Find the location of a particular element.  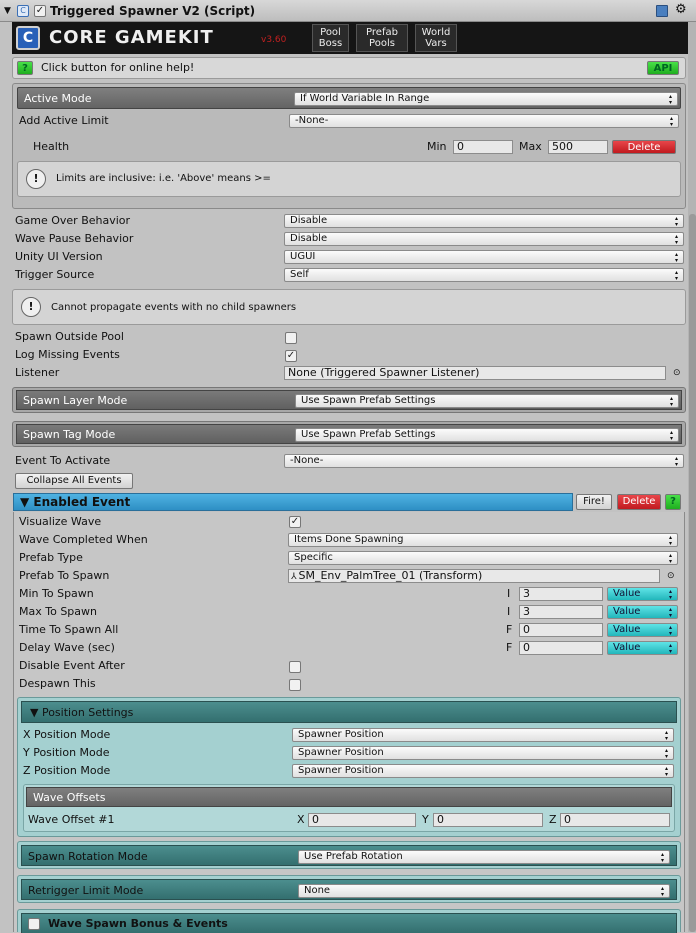

spawn-tag-mode-label: Spawn Tag Mode is located at coordinates (69, 434).